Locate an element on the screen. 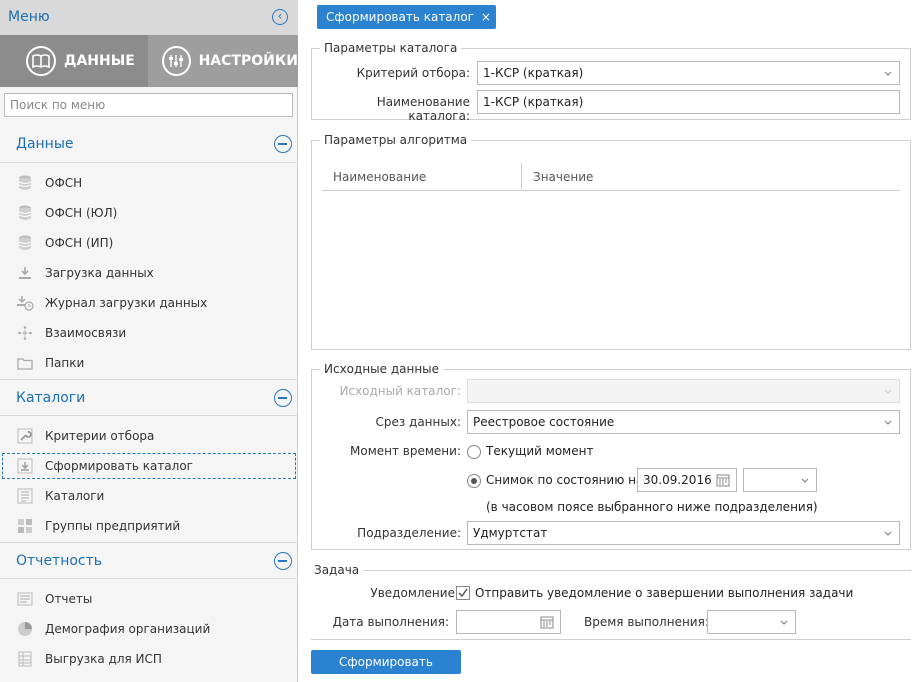 Image resolution: width=915 pixels, height=682 pixels. section-data-label: Данные is located at coordinates (45, 144).